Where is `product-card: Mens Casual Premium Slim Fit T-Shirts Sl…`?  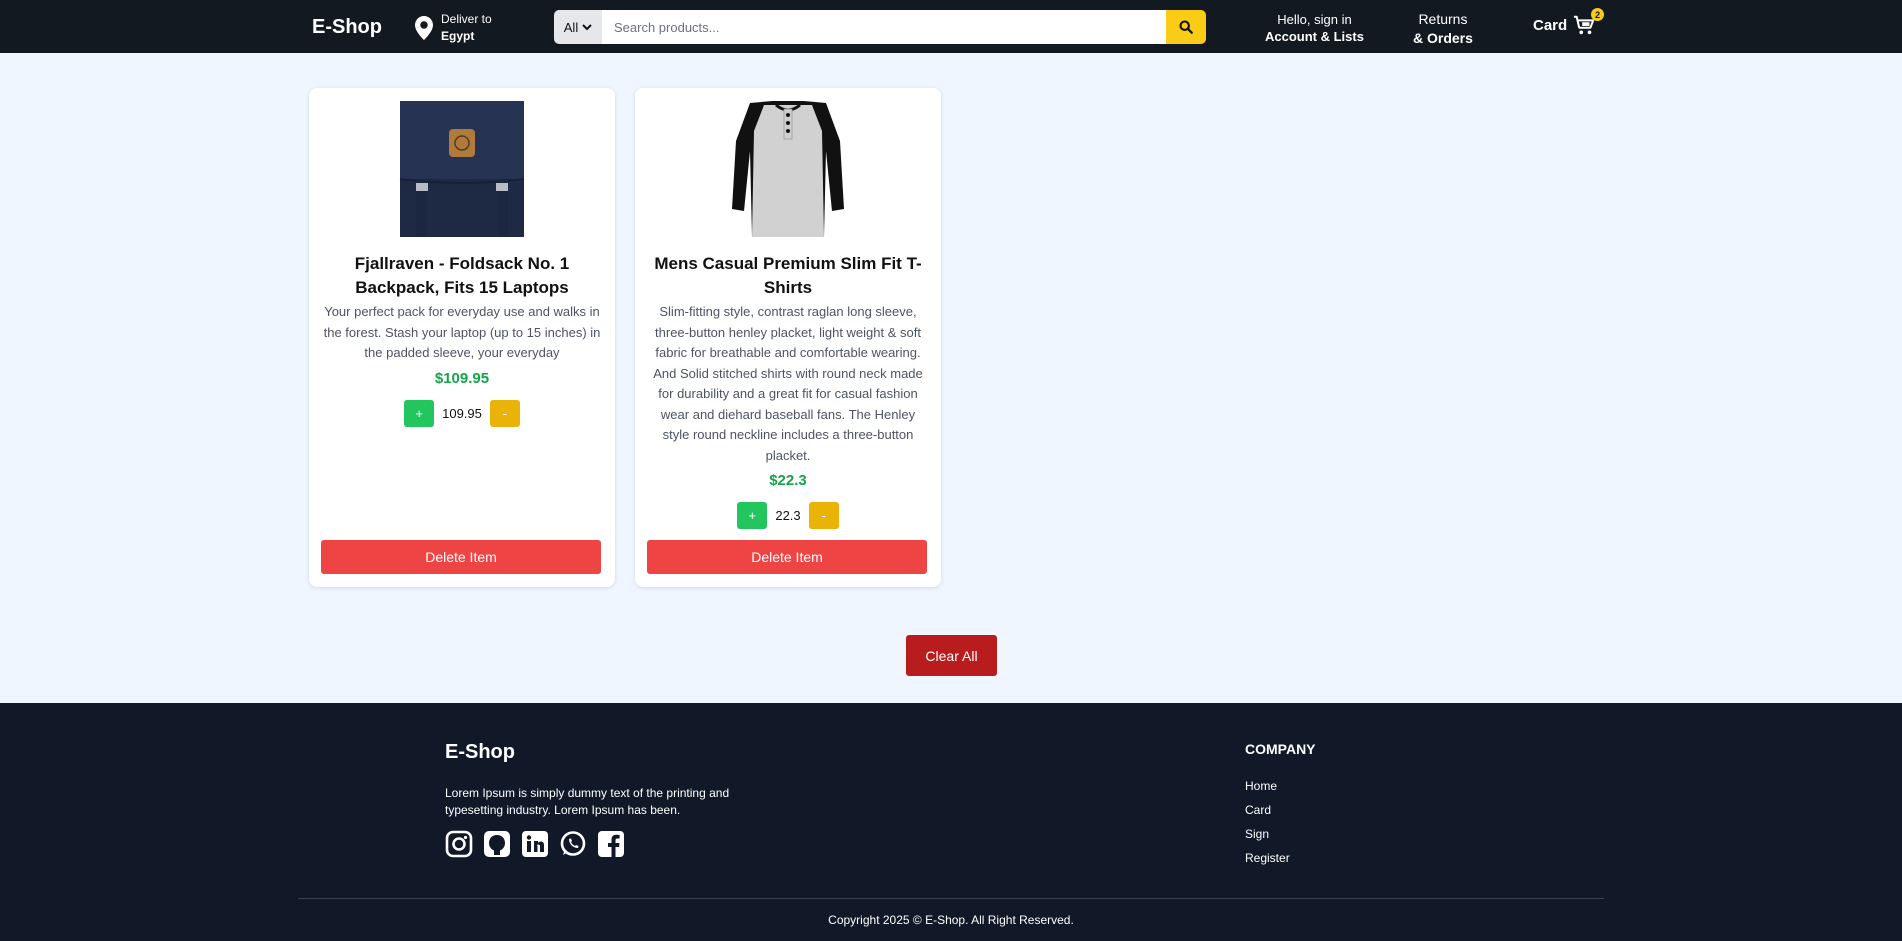
product-card: Mens Casual Premium Slim Fit T-Shirts Sl… is located at coordinates (788, 337).